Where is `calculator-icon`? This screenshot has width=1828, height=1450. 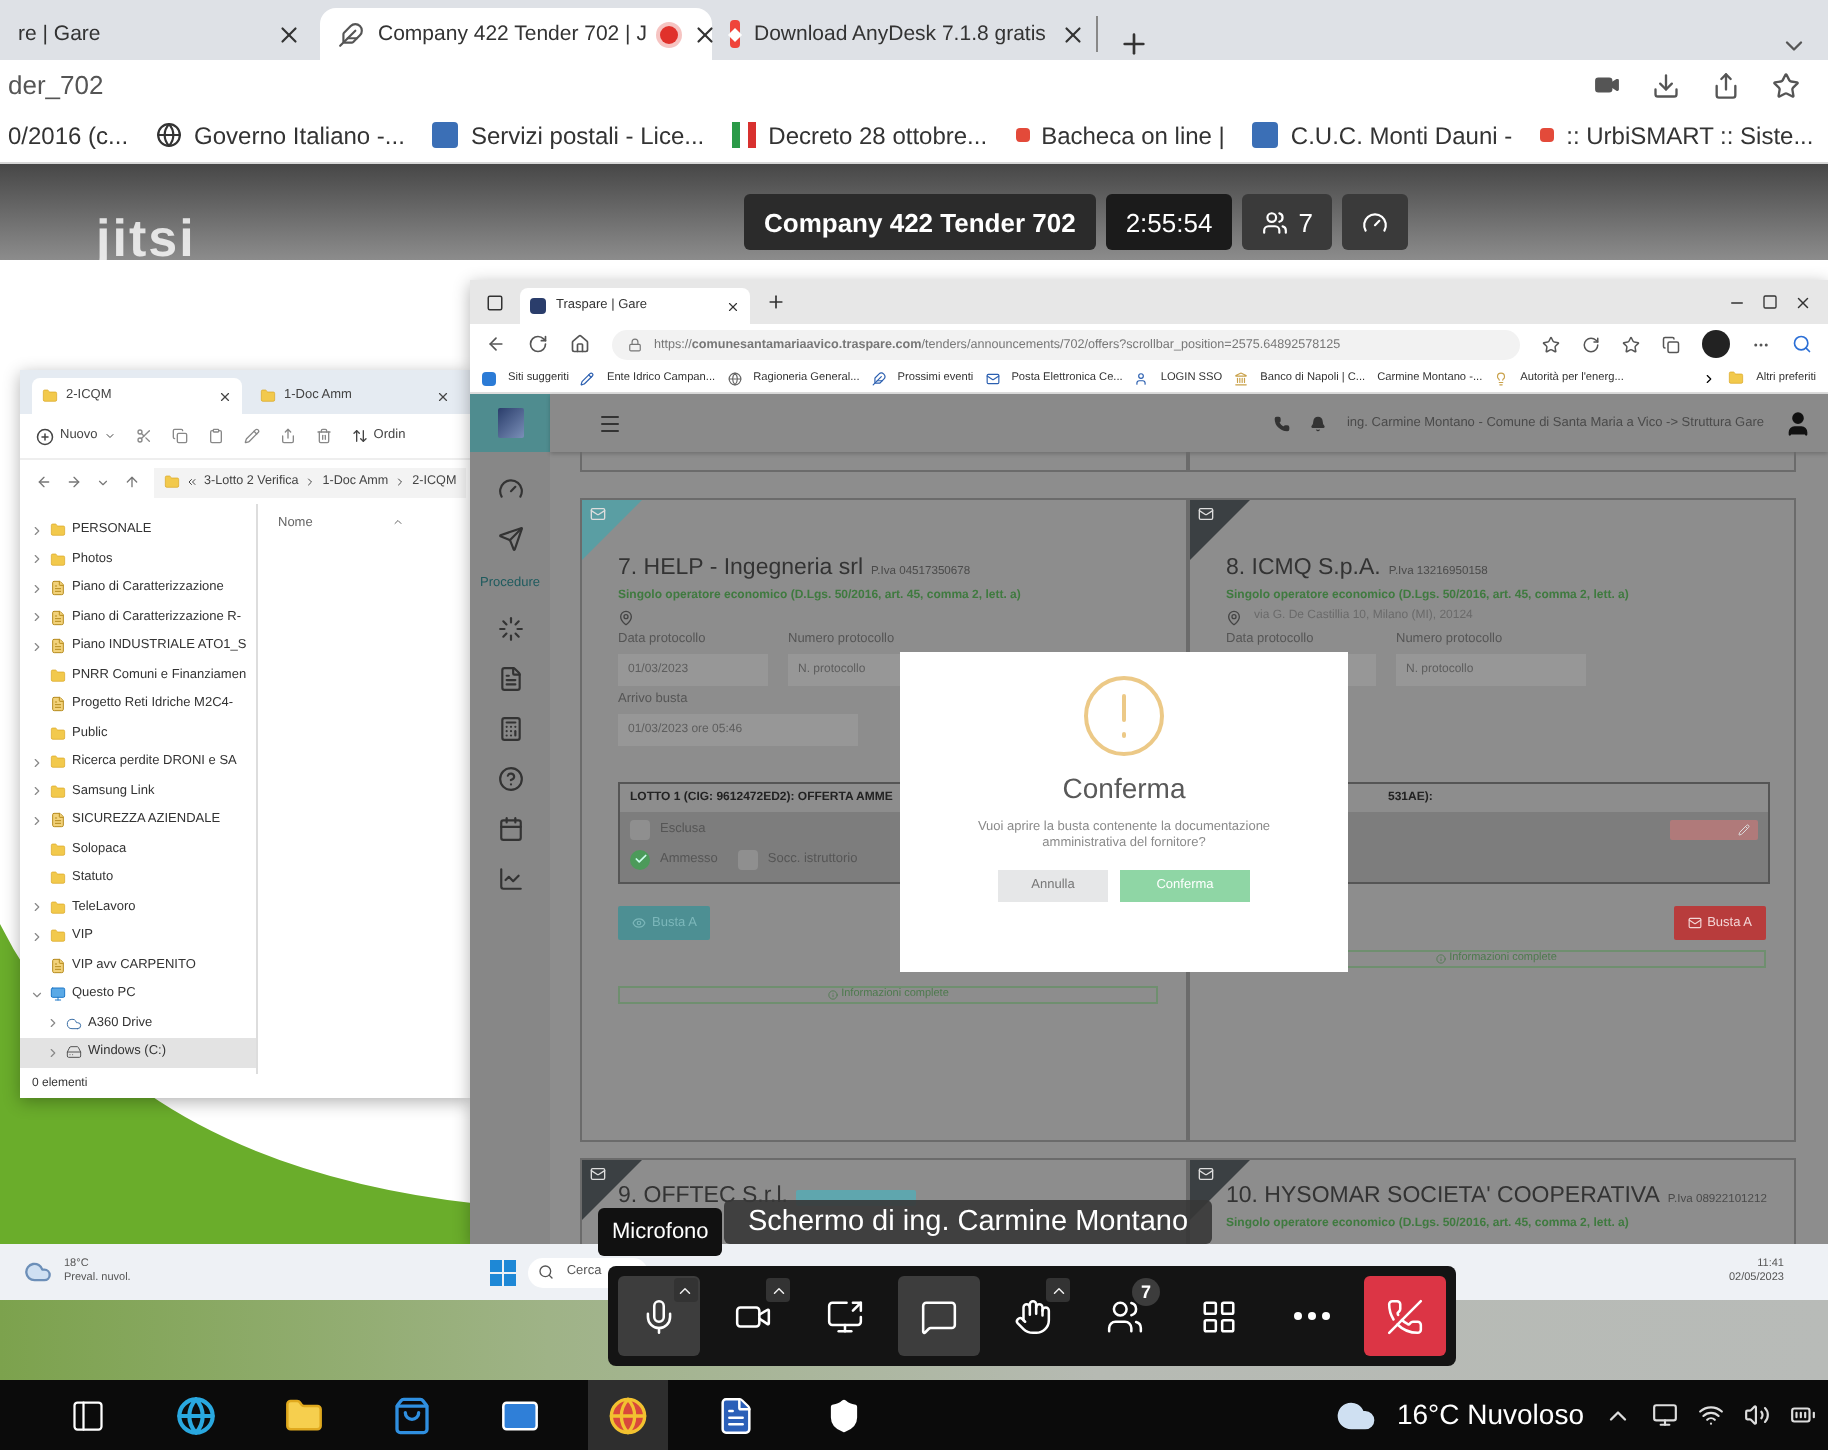 calculator-icon is located at coordinates (510, 728).